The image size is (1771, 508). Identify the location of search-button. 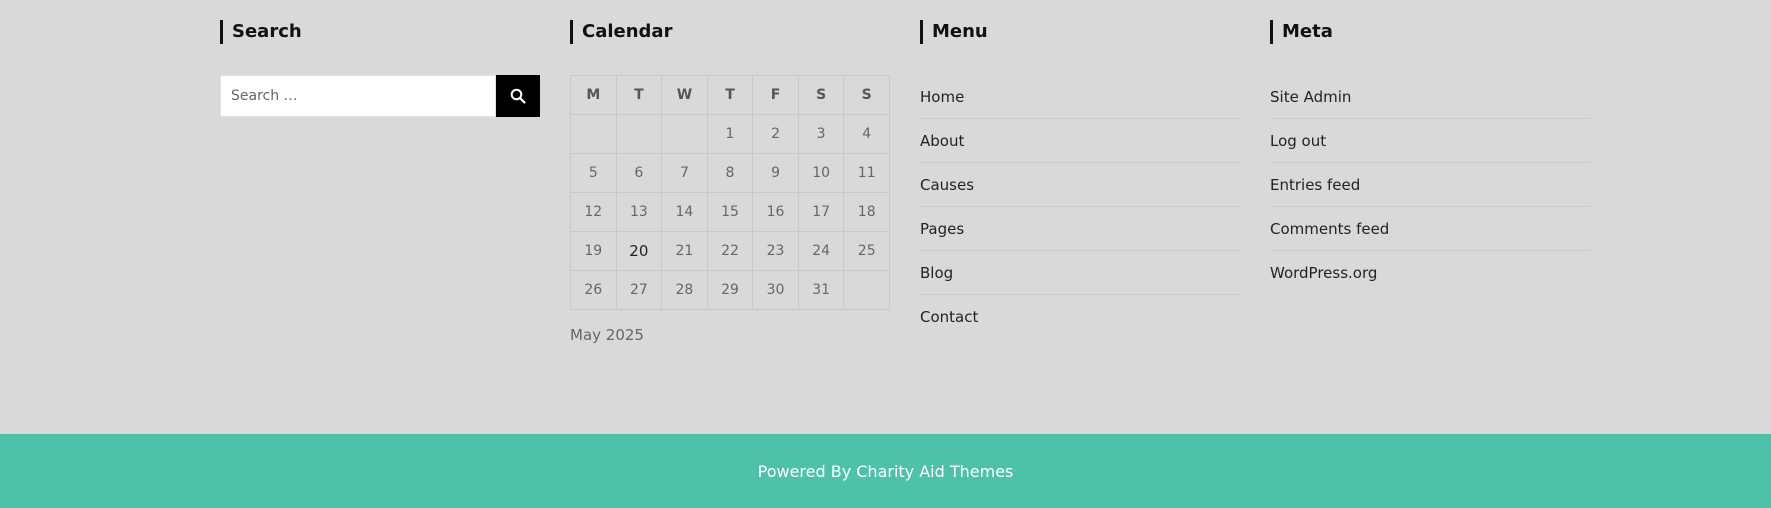
(518, 96).